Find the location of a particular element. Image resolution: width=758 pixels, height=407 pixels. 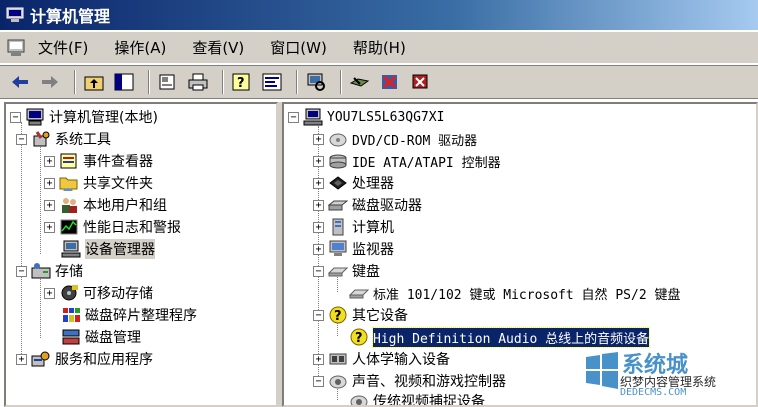

tree-node-hid: + 人体学输入设备 is located at coordinates (381, 359).